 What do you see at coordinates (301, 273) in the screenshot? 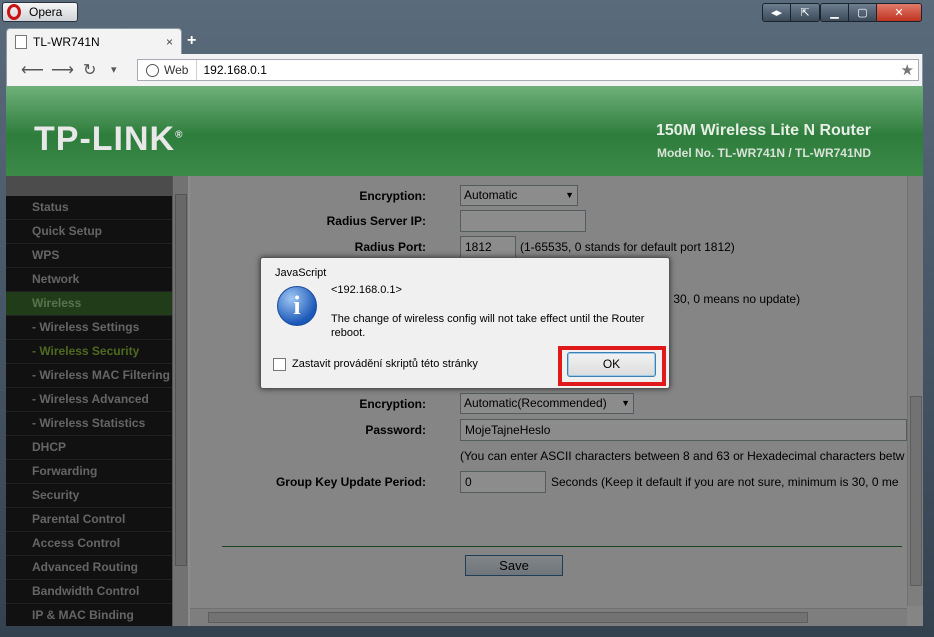
I see `dialog-title: JavaScript` at bounding box center [301, 273].